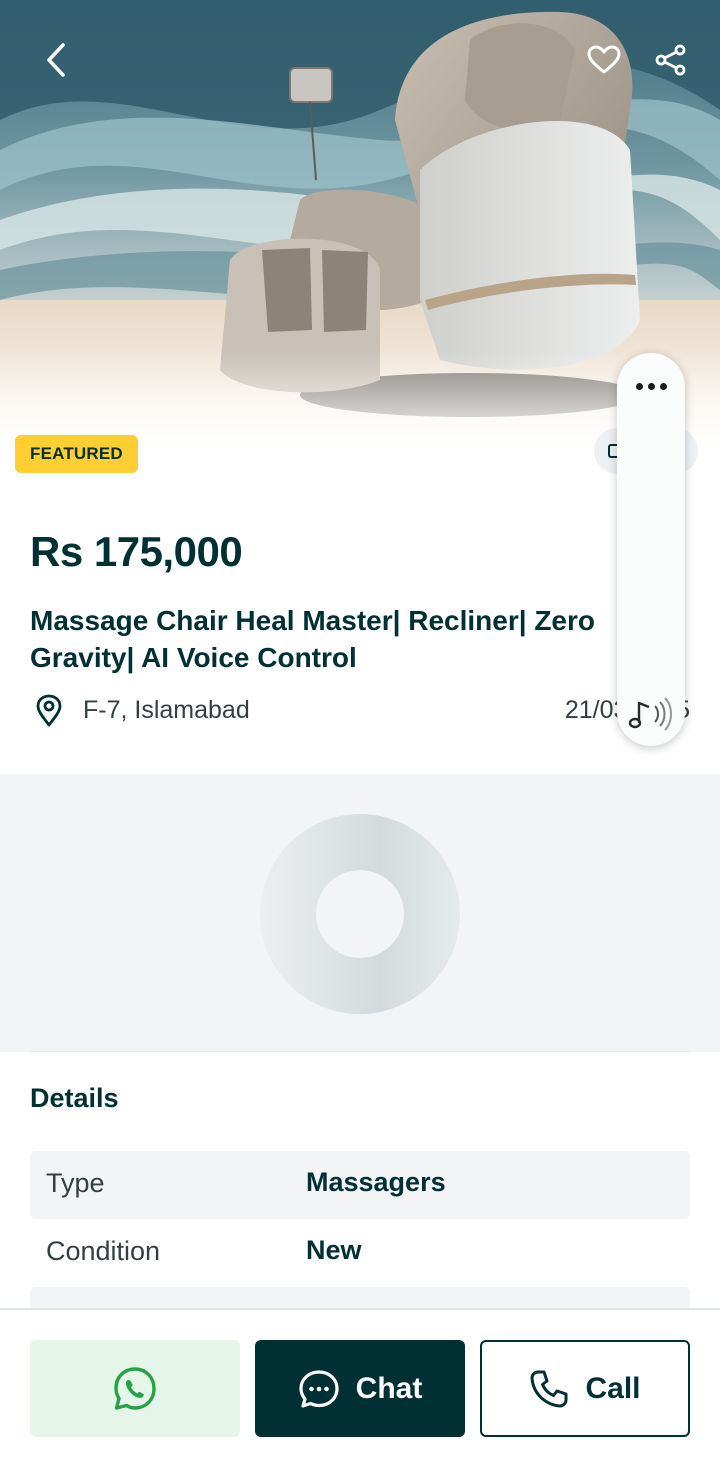 This screenshot has width=720, height=1467. Describe the element at coordinates (651, 386) in the screenshot. I see `more-dots-icon` at that location.